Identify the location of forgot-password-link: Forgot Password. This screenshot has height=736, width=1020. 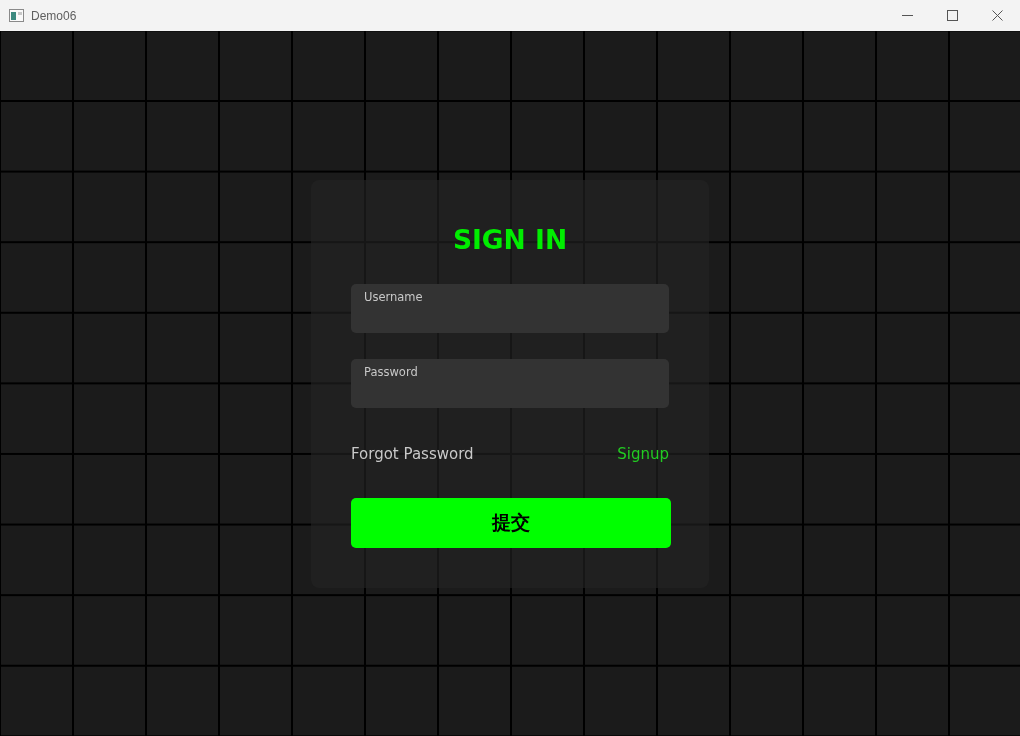
(412, 453).